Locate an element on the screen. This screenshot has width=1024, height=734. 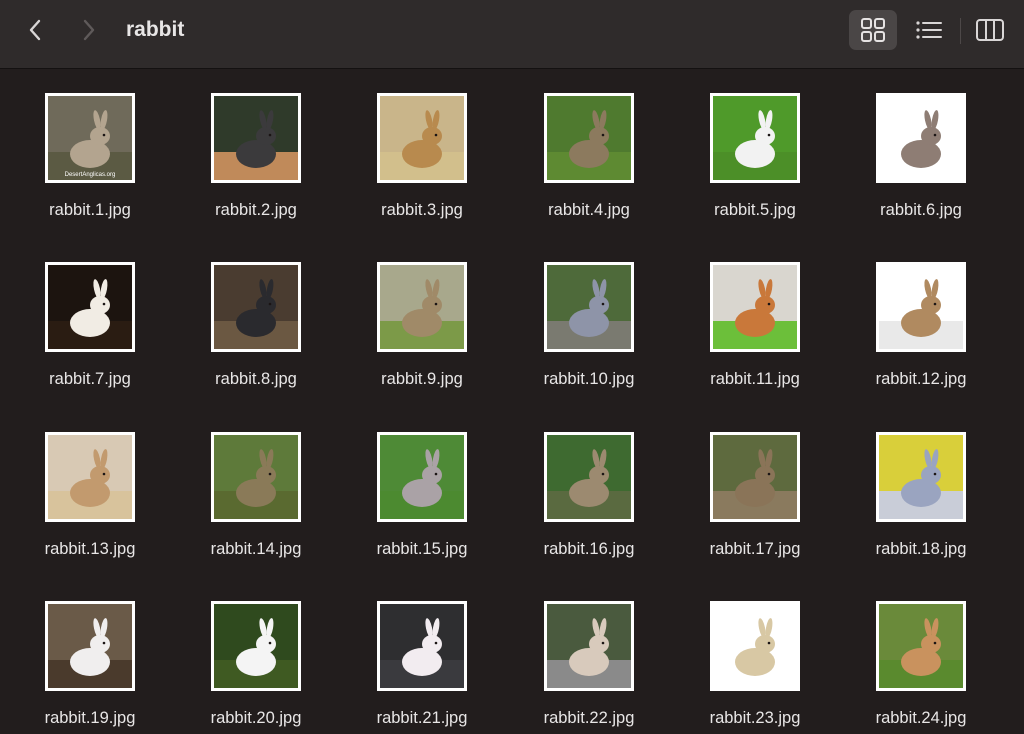
file-name-label: rabbit.6.jpg is located at coordinates (921, 210).